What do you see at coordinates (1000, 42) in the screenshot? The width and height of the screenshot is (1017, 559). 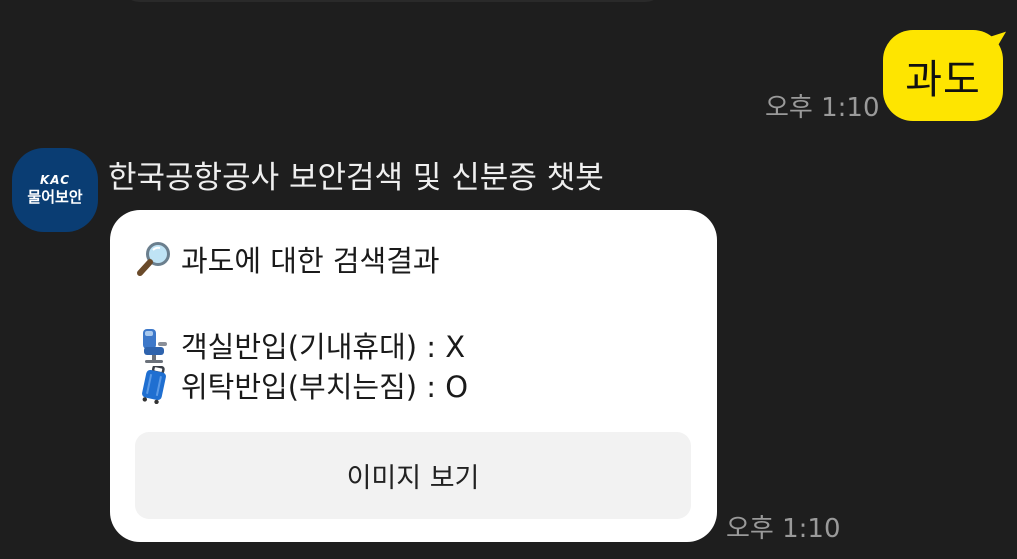 I see `bubble-tail` at bounding box center [1000, 42].